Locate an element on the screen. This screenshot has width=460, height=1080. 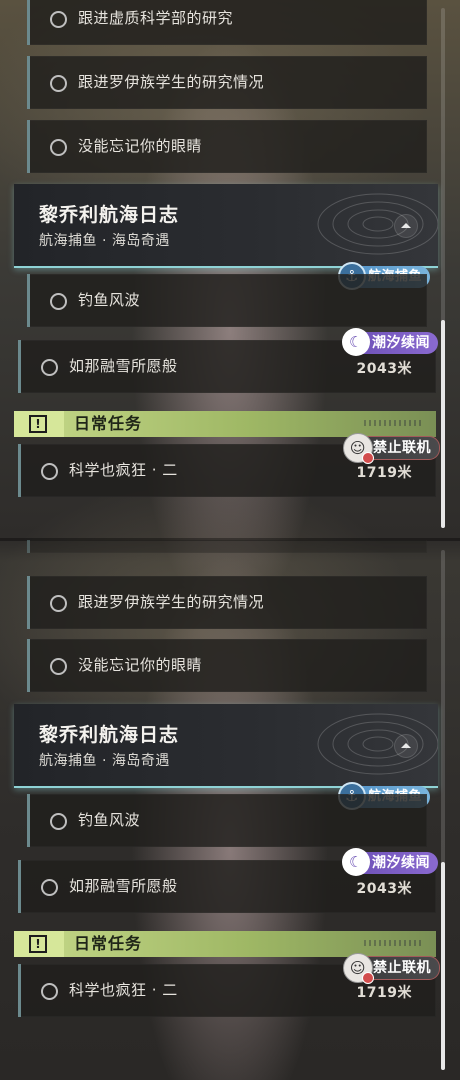
quest-item: 跟进虚质科学部的研究 is located at coordinates (227, 22).